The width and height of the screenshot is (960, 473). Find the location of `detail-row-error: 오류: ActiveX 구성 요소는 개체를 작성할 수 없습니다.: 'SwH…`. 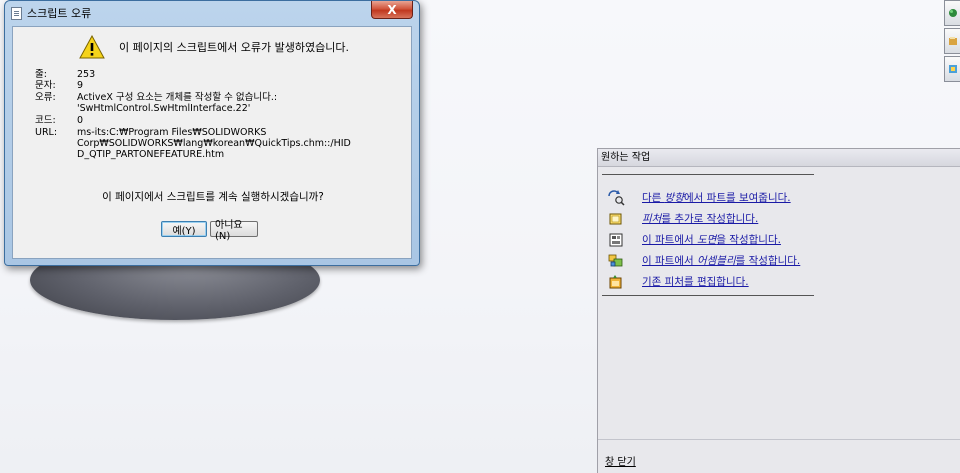

detail-row-error: 오류: ActiveX 구성 요소는 개체를 작성할 수 없습니다.: 'SwH… is located at coordinates (220, 103).